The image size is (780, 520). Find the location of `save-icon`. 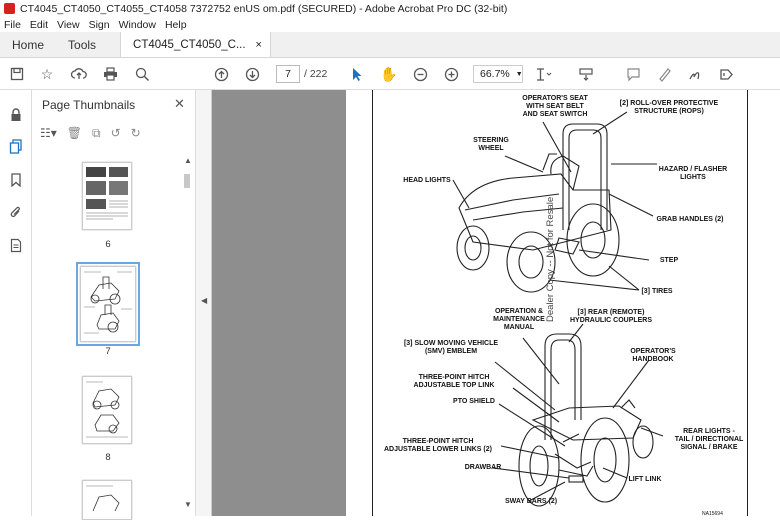

save-icon is located at coordinates (17, 74).